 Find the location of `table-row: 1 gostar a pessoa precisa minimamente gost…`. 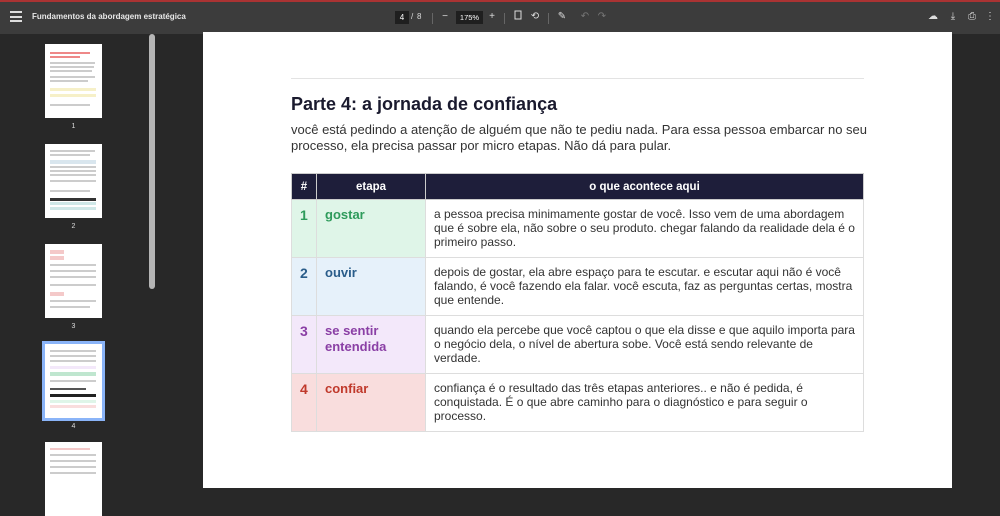

table-row: 1 gostar a pessoa precisa minimamente gost… is located at coordinates (577, 228).